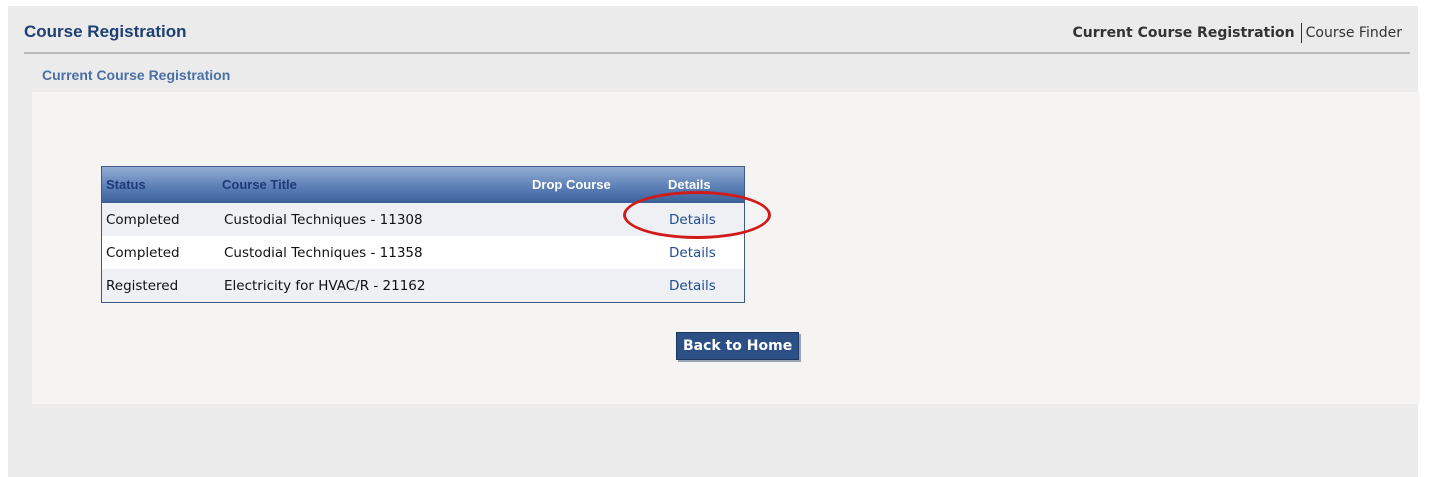 This screenshot has width=1429, height=477. What do you see at coordinates (126, 184) in the screenshot?
I see `header-status: Status` at bounding box center [126, 184].